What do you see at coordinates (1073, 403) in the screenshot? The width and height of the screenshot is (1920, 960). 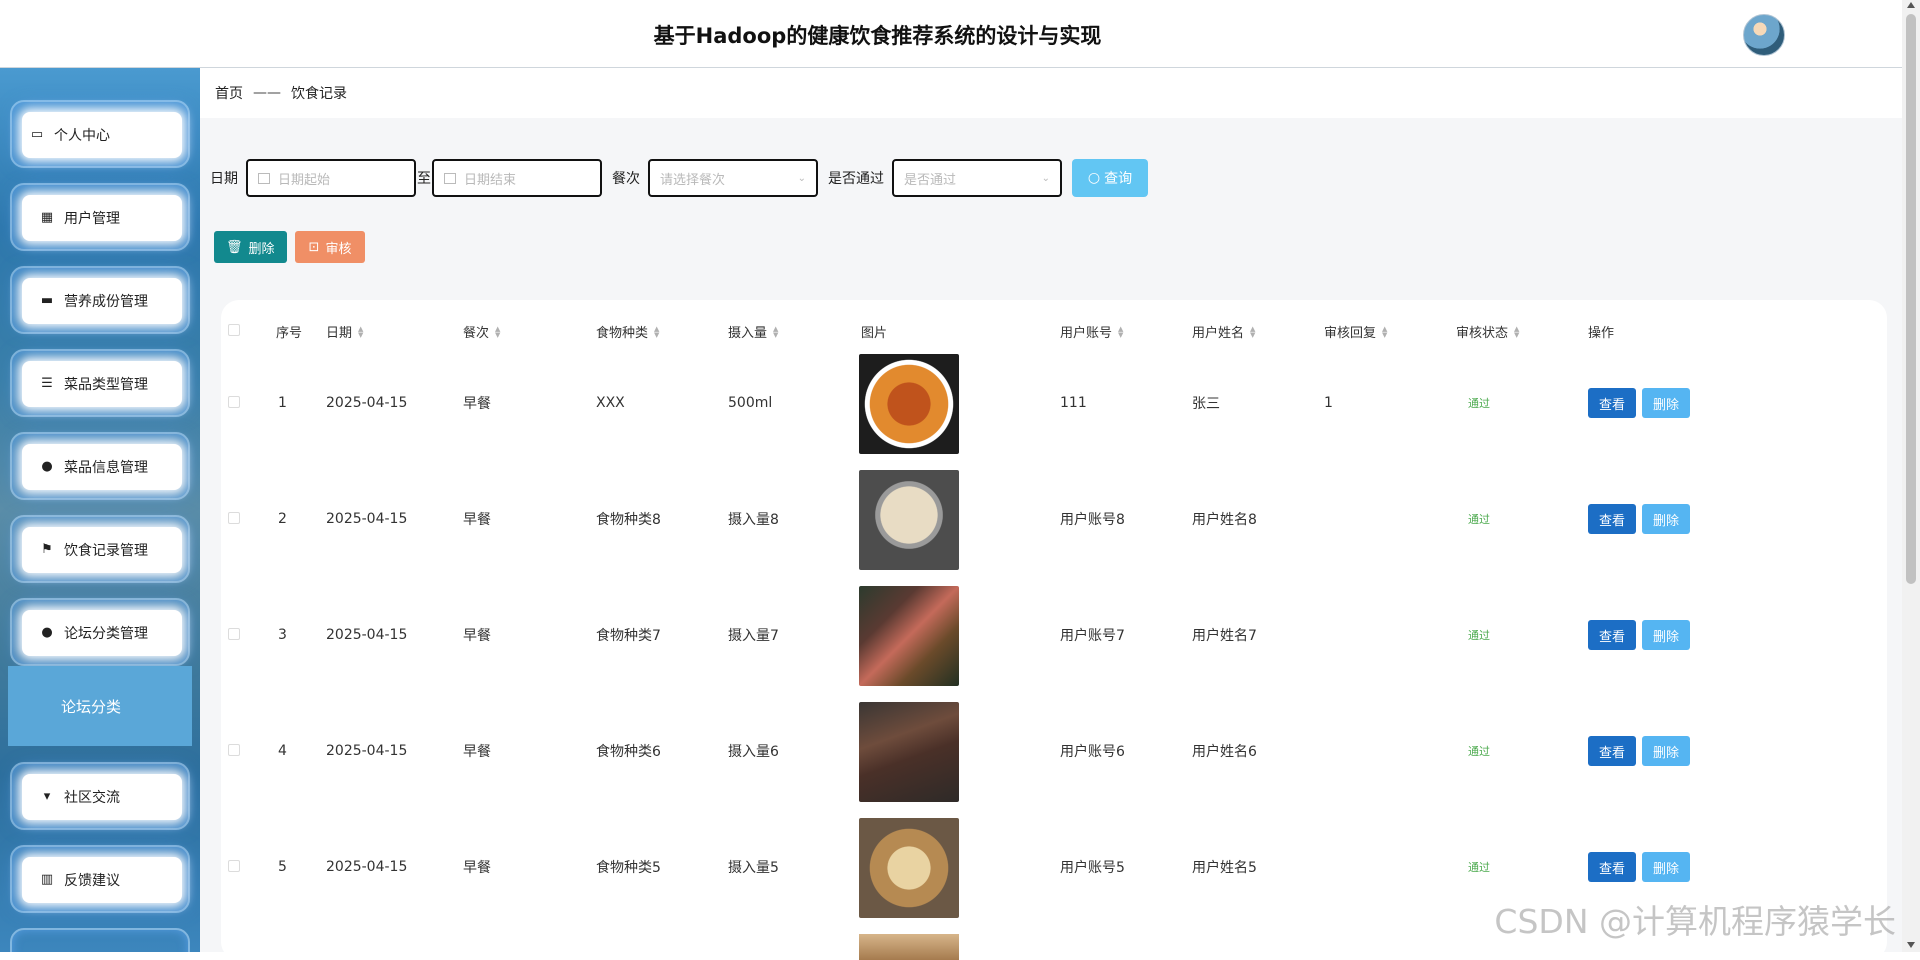 I see `cell-account: 111` at bounding box center [1073, 403].